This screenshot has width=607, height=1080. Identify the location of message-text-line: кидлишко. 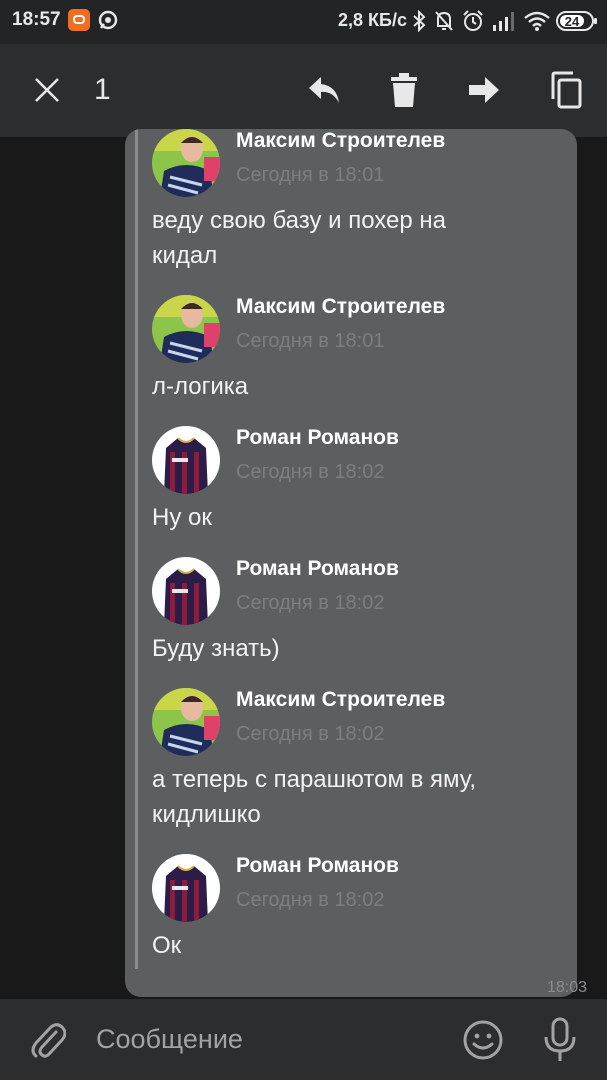
(206, 814).